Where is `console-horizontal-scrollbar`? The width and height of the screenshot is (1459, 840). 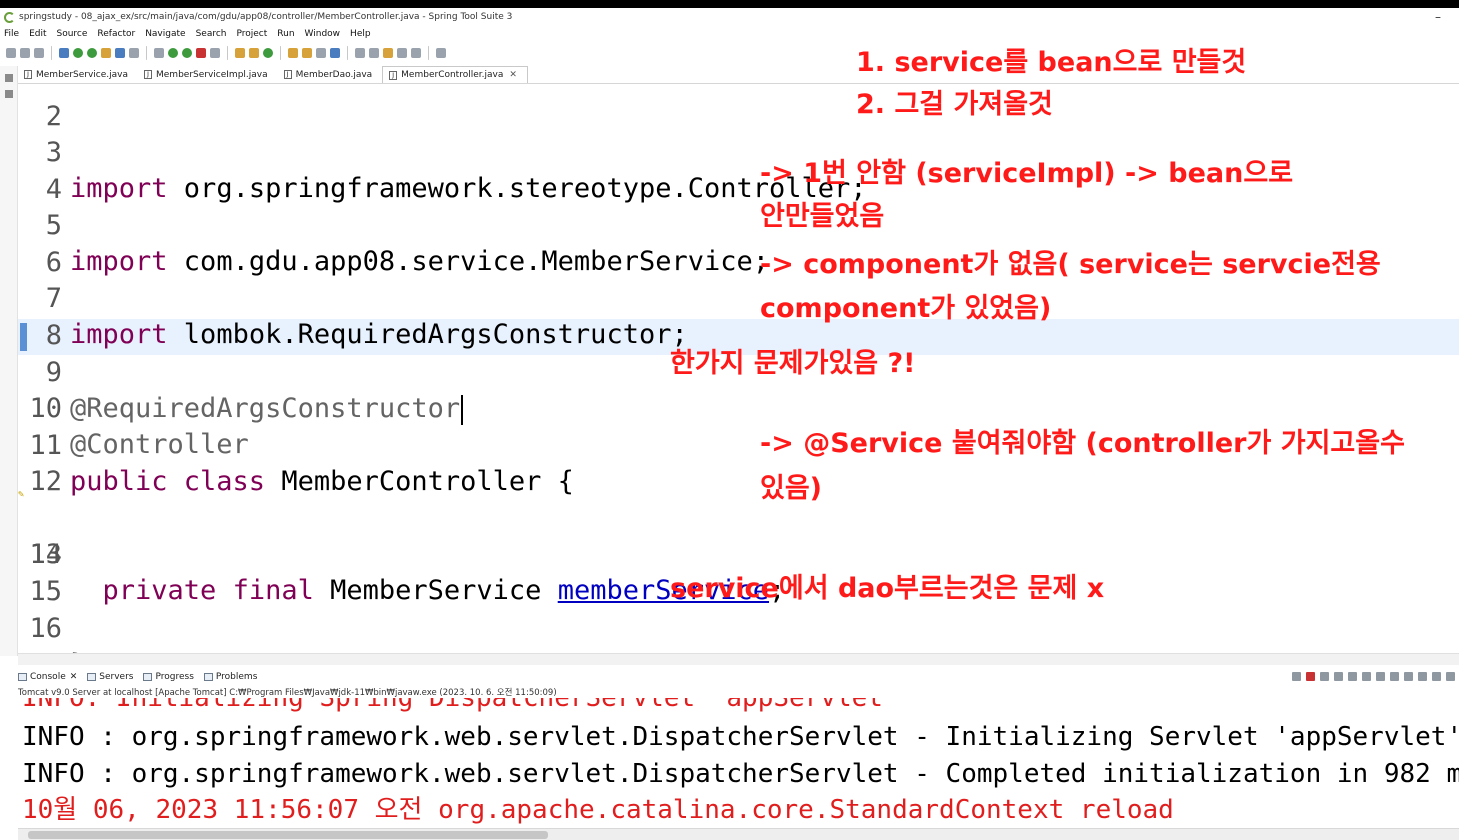
console-horizontal-scrollbar is located at coordinates (738, 834).